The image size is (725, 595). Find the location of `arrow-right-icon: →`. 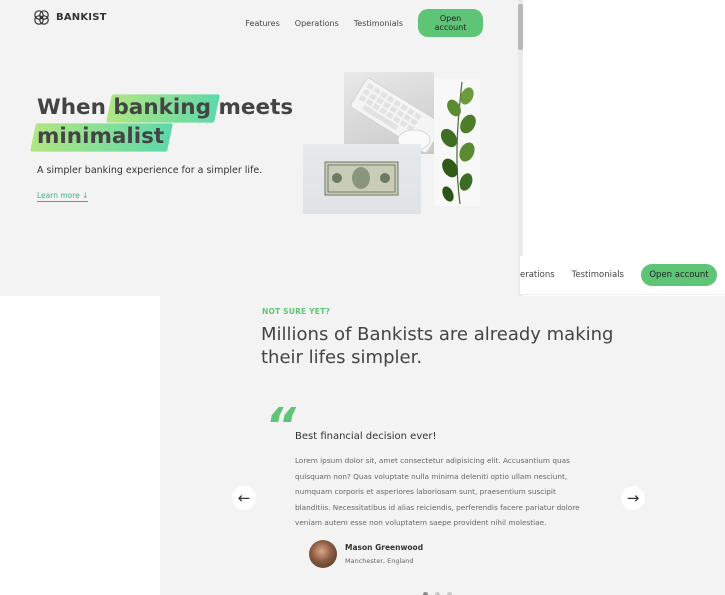

arrow-right-icon: → is located at coordinates (633, 498).